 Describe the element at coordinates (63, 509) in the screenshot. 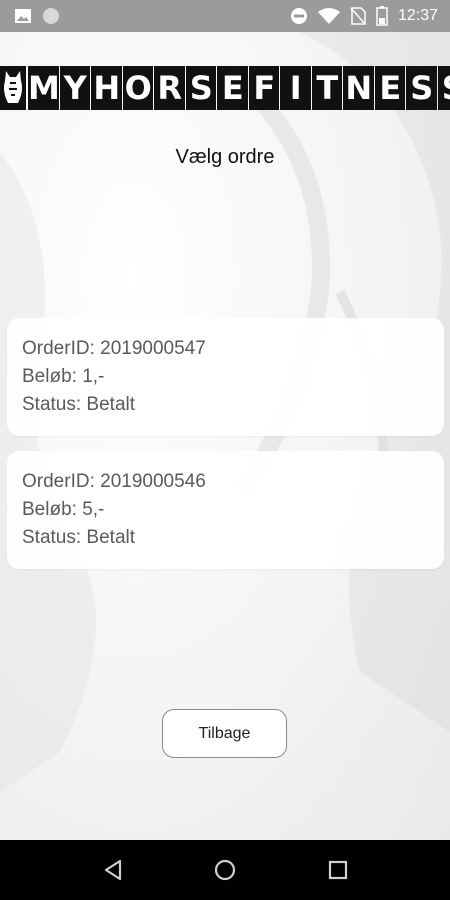

I see `order-amount: Beløb: 5,-` at that location.